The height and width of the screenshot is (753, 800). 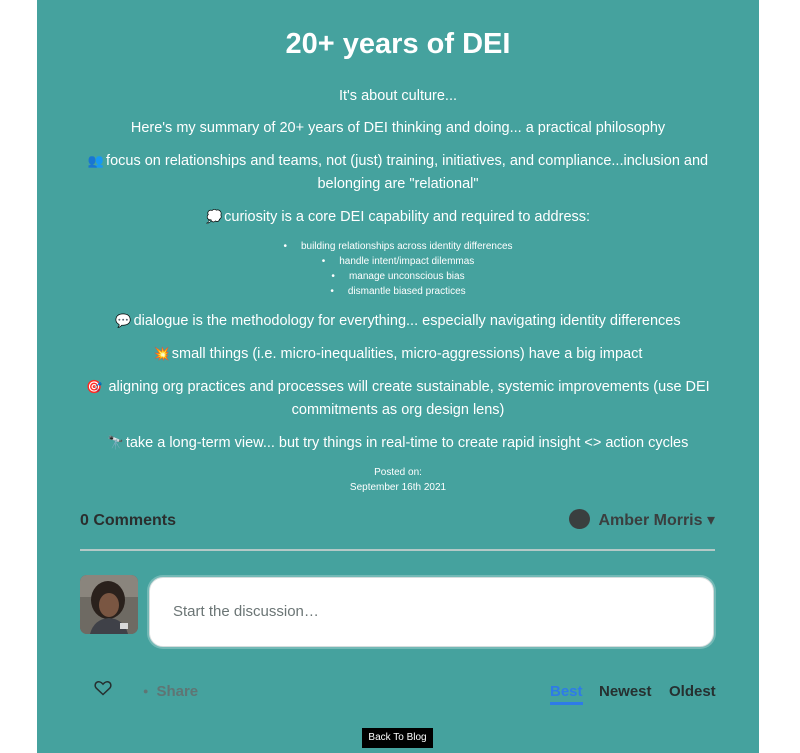 What do you see at coordinates (580, 518) in the screenshot?
I see `comment-bubble-icon` at bounding box center [580, 518].